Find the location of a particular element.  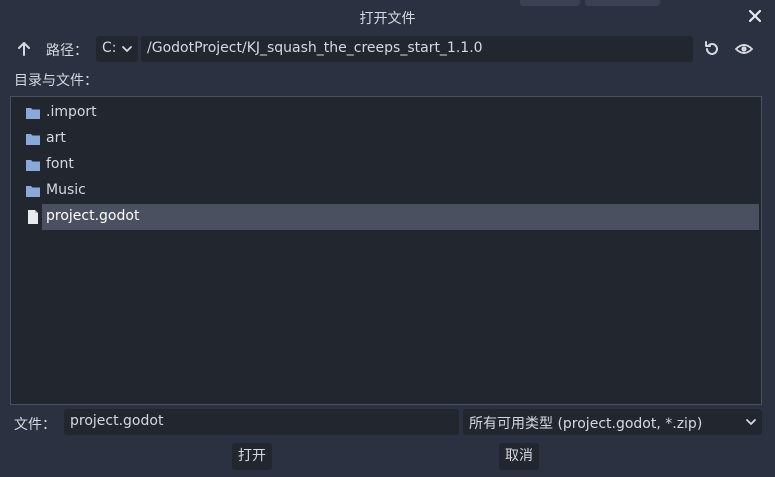

item-name: art is located at coordinates (56, 138).